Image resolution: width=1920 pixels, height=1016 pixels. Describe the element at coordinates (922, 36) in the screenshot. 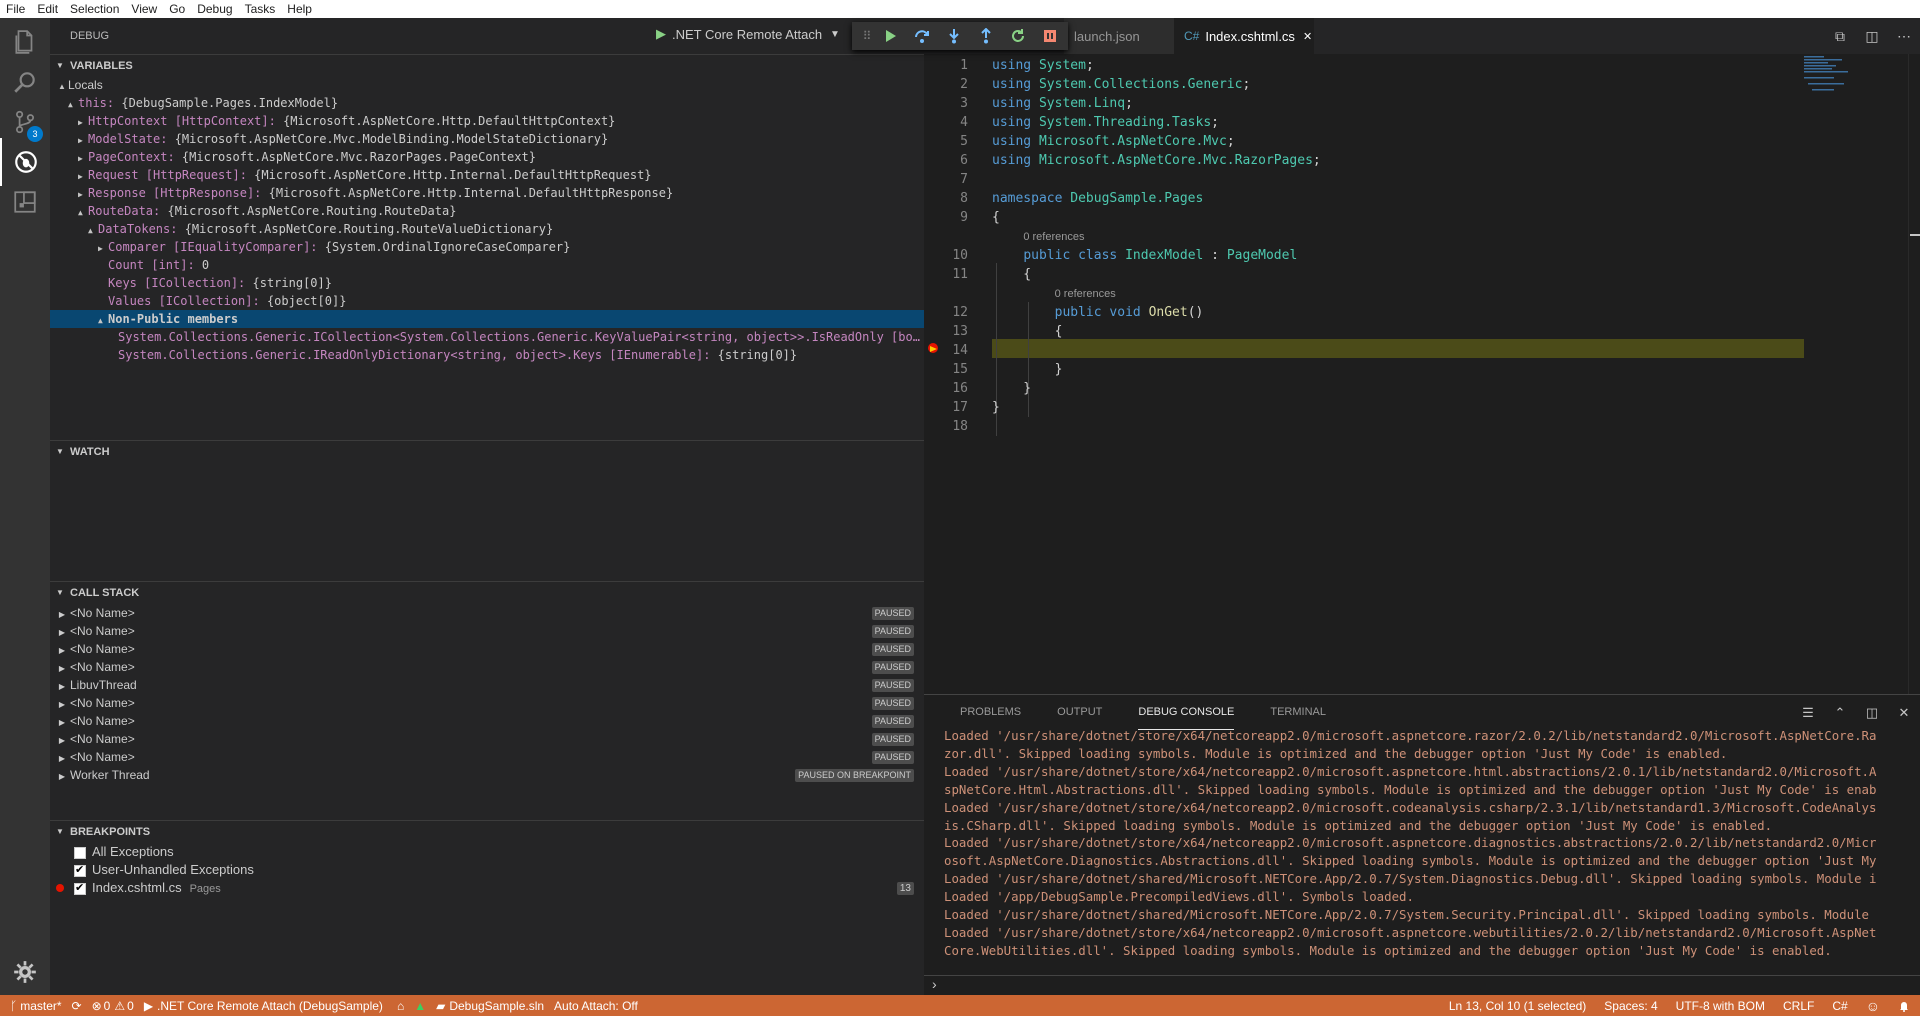

I see `step-over-icon` at that location.